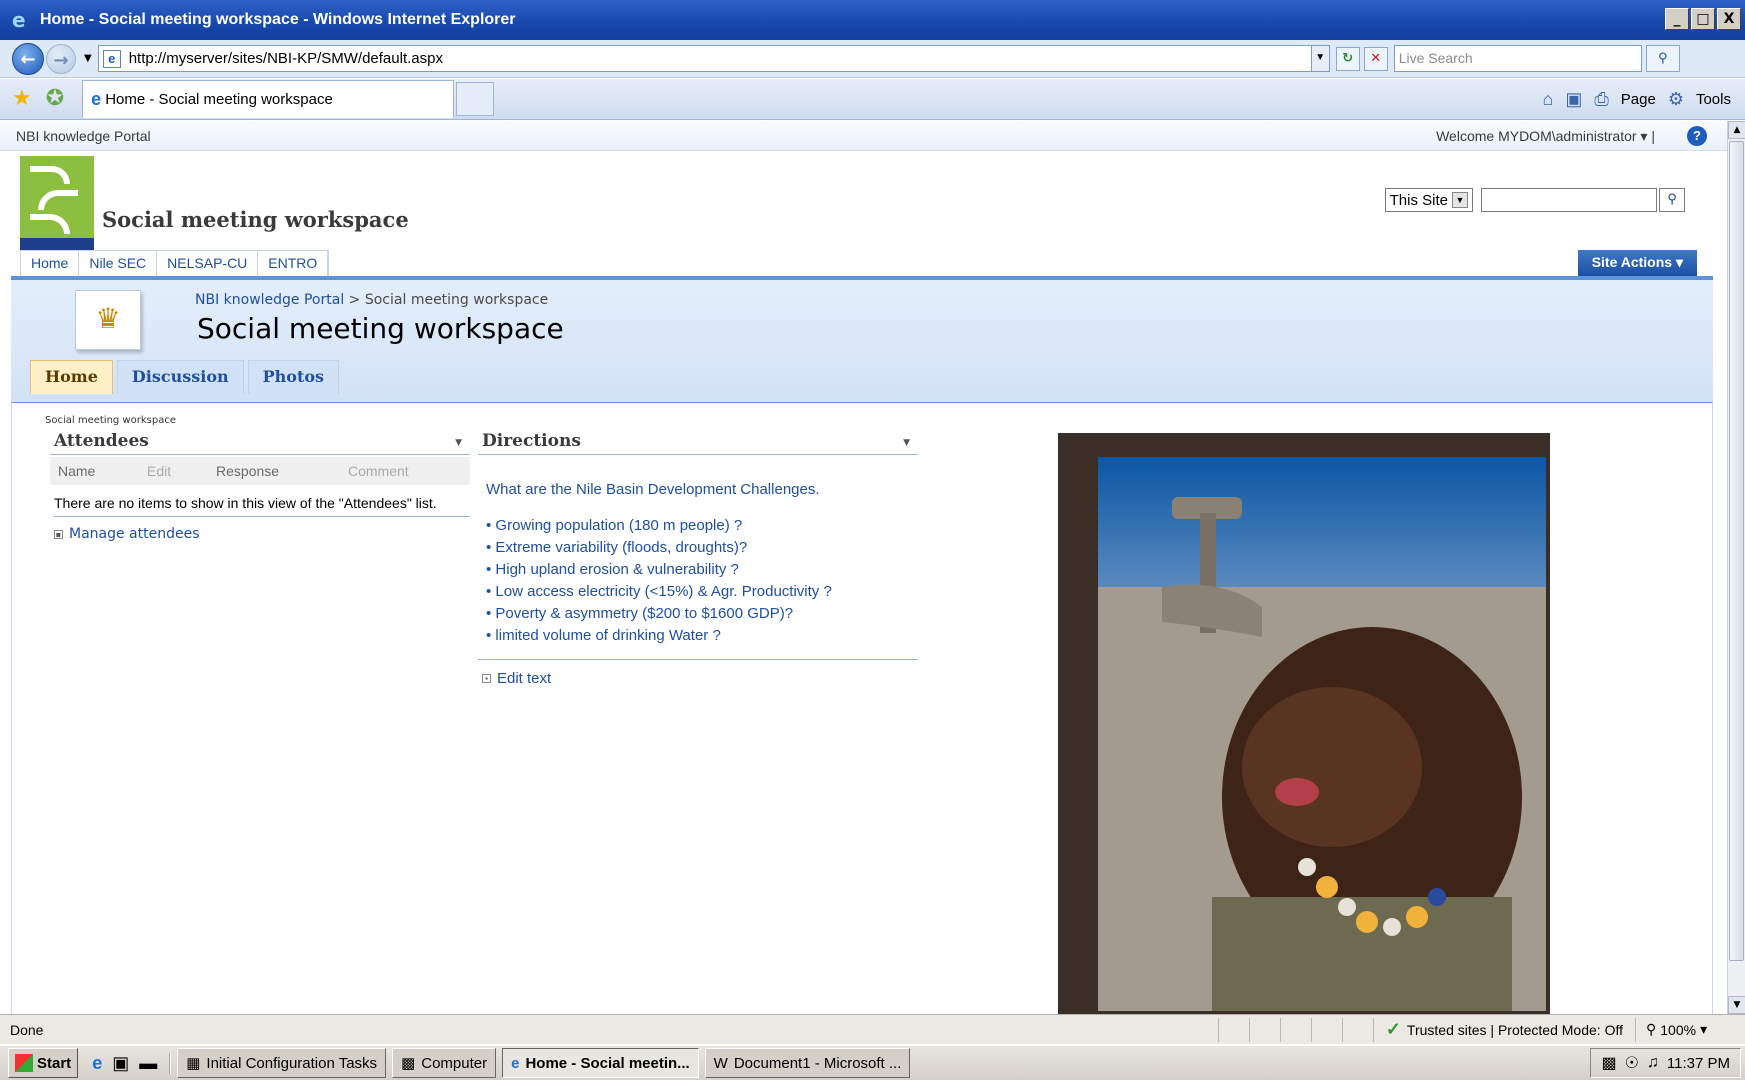 This screenshot has height=1080, width=1745. What do you see at coordinates (1569, 200) in the screenshot?
I see `site-search-input` at bounding box center [1569, 200].